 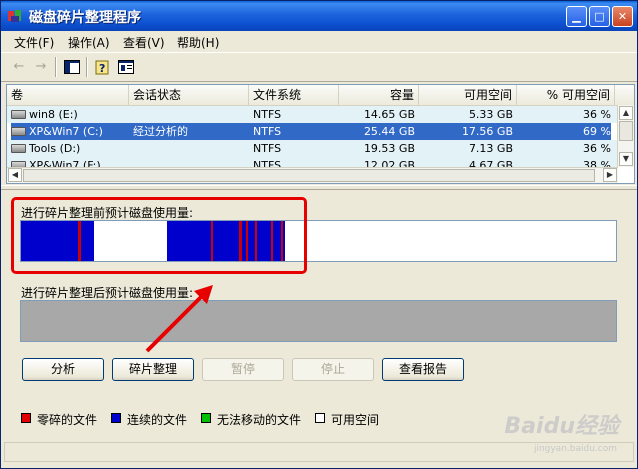 I want to click on legend-label: 连续的文件, so click(x=157, y=420).